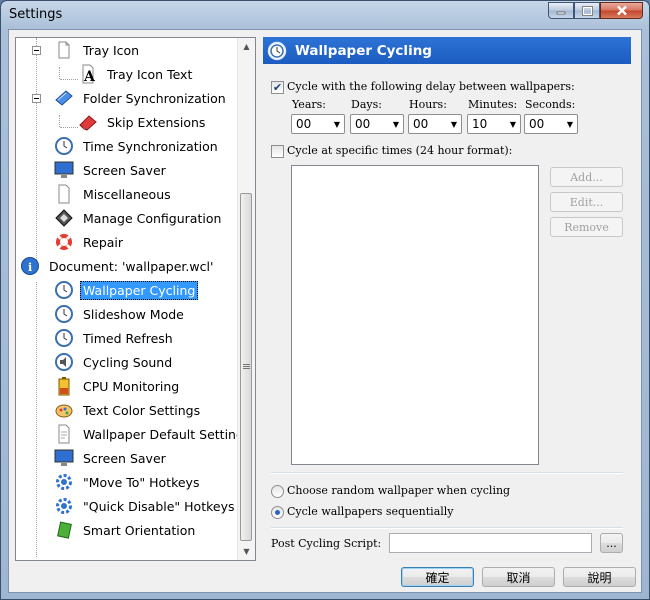 The height and width of the screenshot is (600, 650). What do you see at coordinates (150, 74) in the screenshot?
I see `tree-item-label: Tray Icon Text` at bounding box center [150, 74].